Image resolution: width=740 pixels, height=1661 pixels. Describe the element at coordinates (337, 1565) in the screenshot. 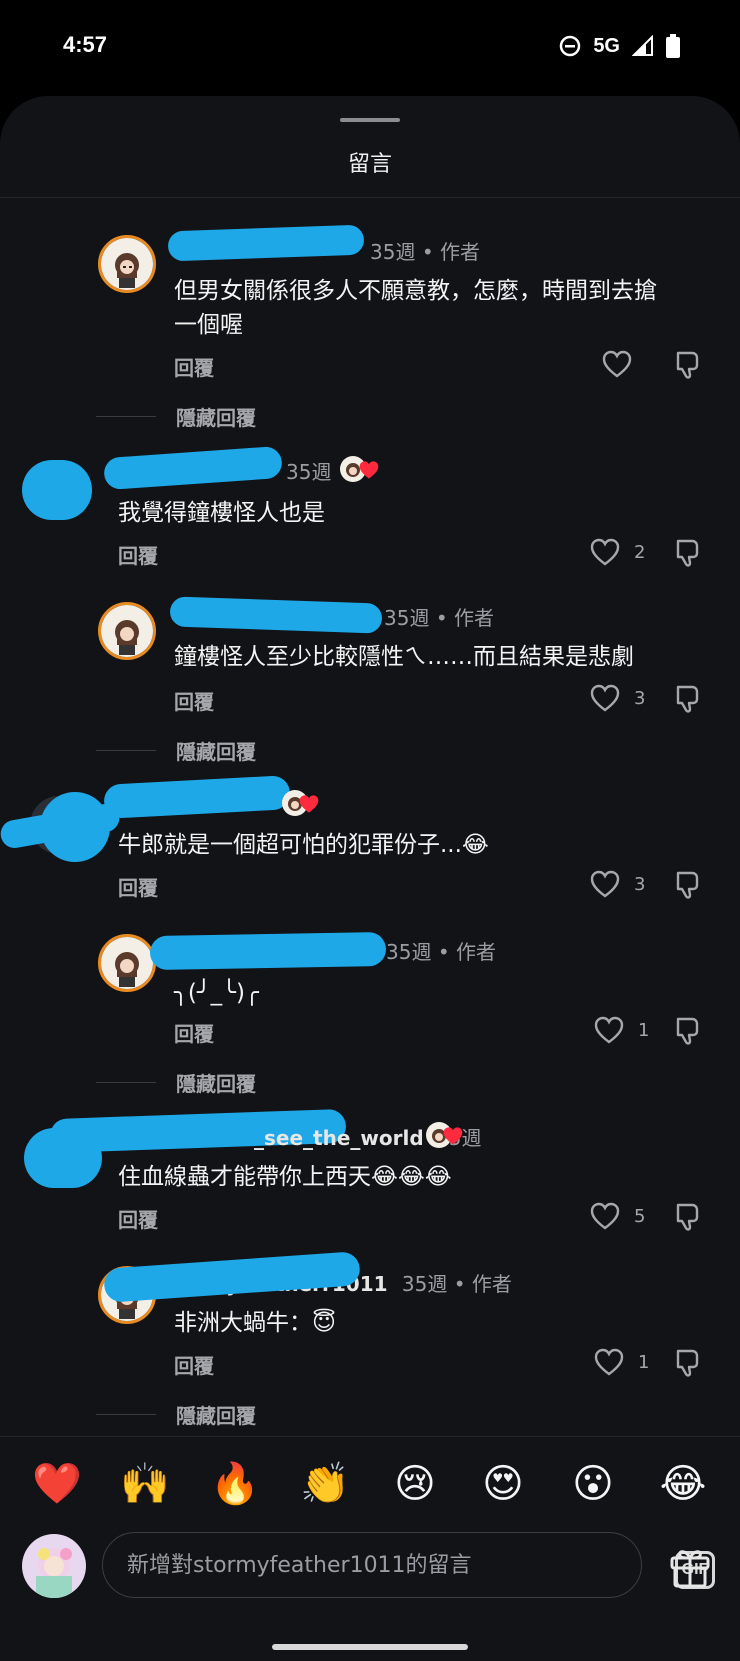

I see `comment-input` at that location.